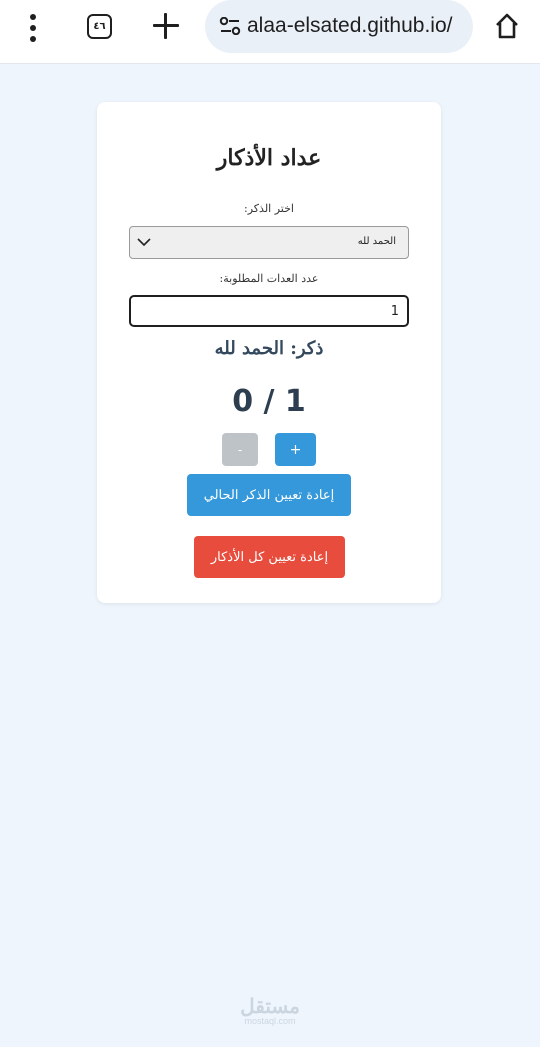 This screenshot has width=540, height=1047. I want to click on watermark-logo: مستقل mostaql.com, so click(270, 1010).